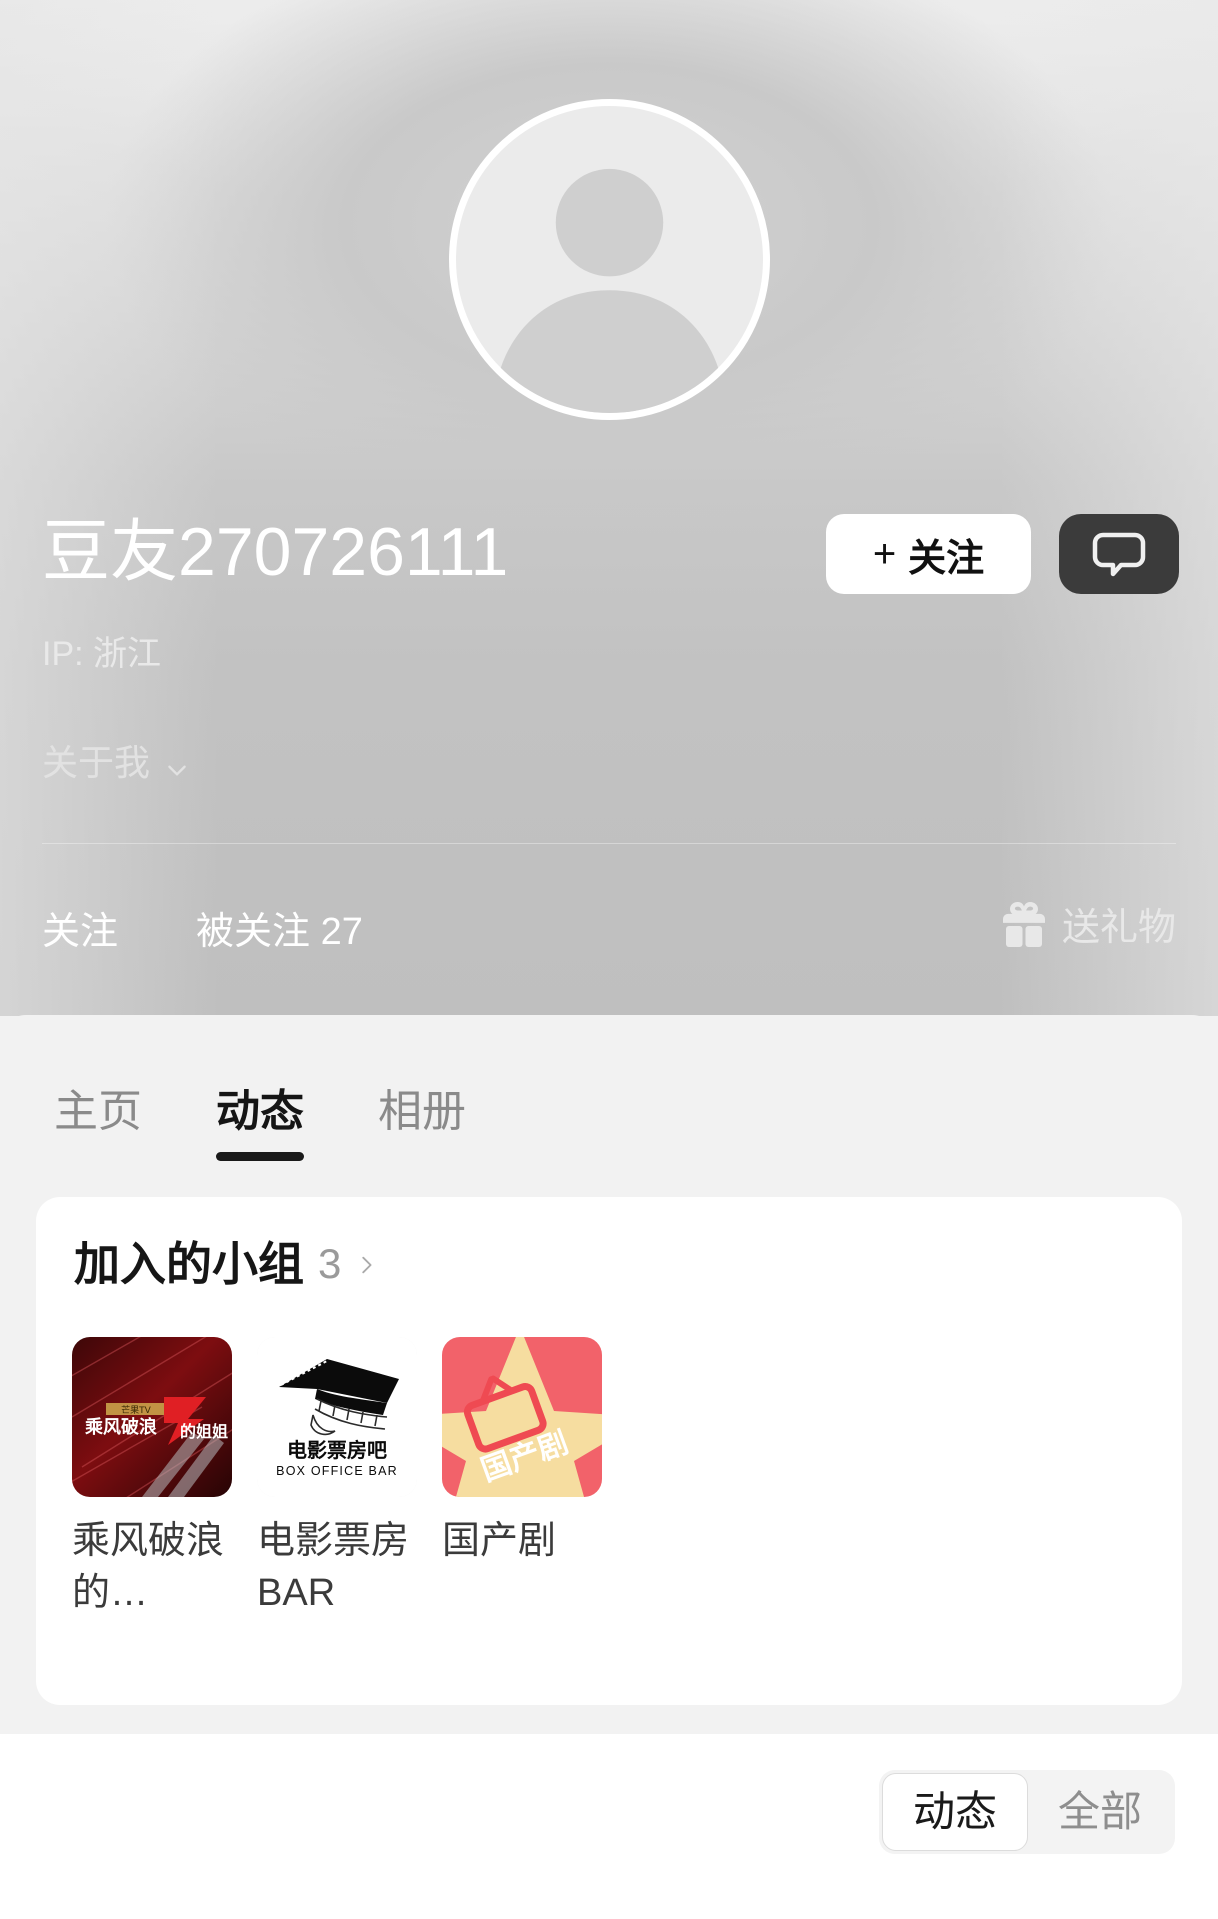 This screenshot has width=1218, height=1919. Describe the element at coordinates (337, 1450) in the screenshot. I see `svg-text: 电影票房吧` at that location.